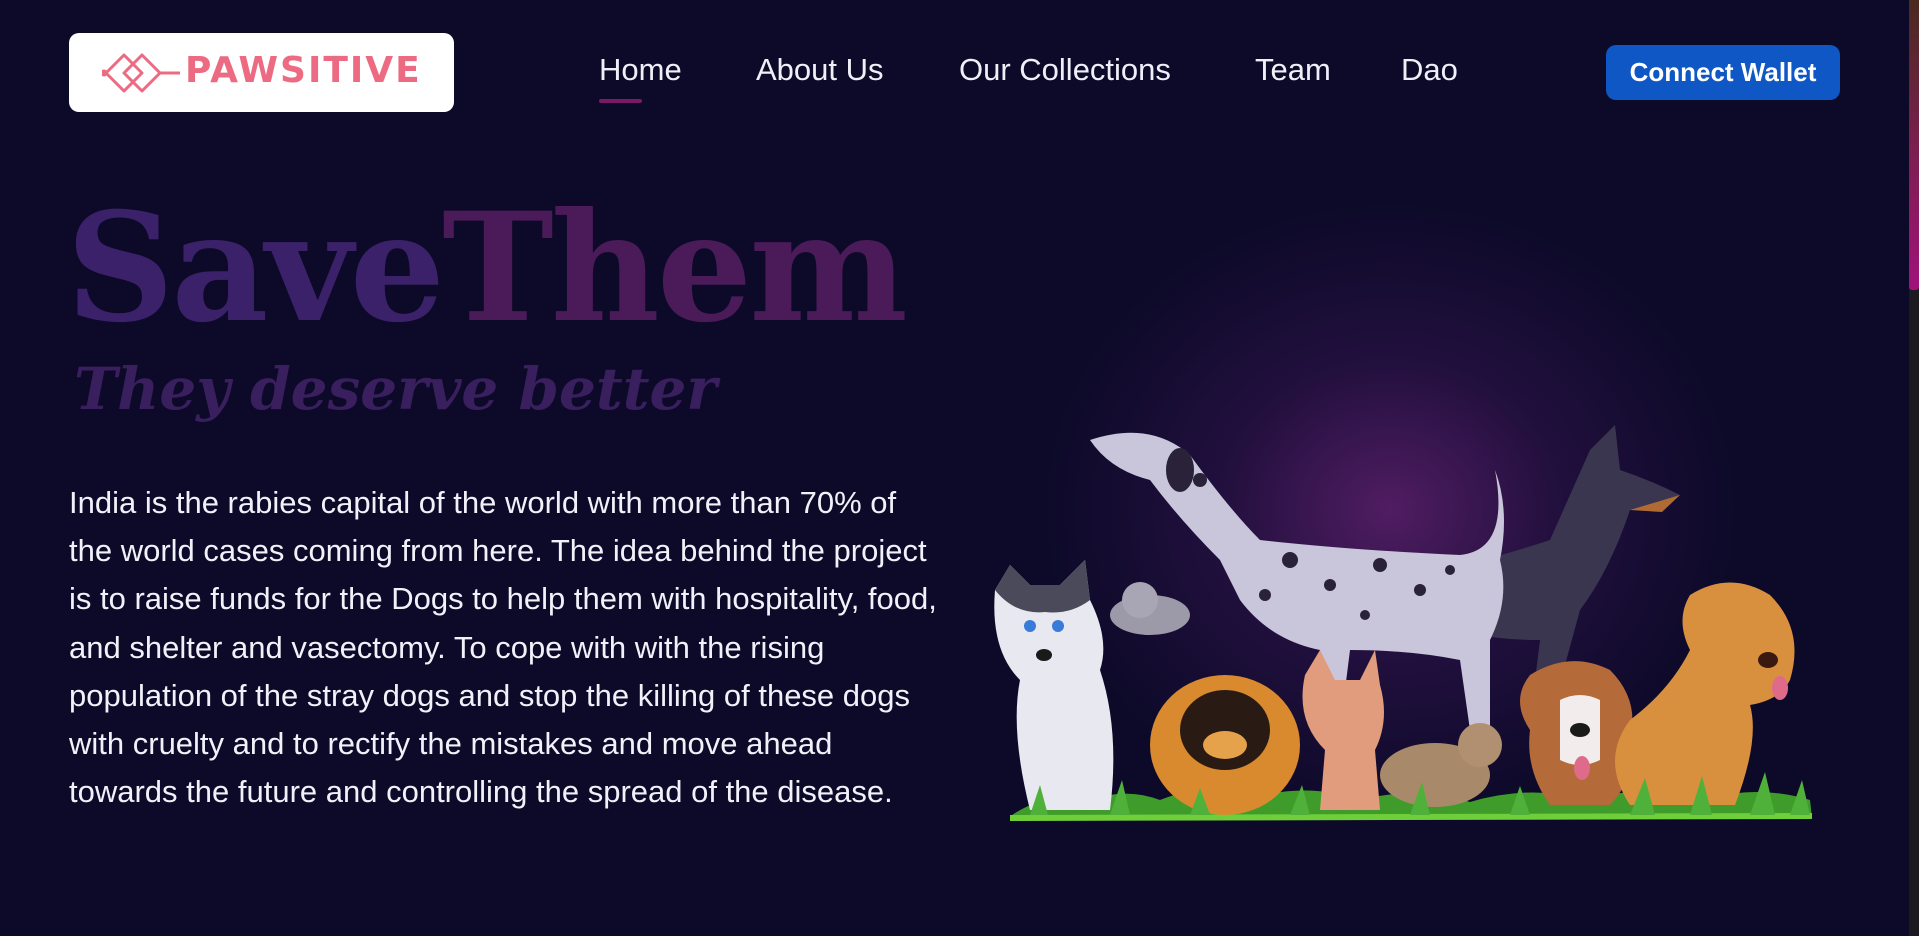  Describe the element at coordinates (395, 389) in the screenshot. I see `hero-subtitle: They deserve better` at that location.